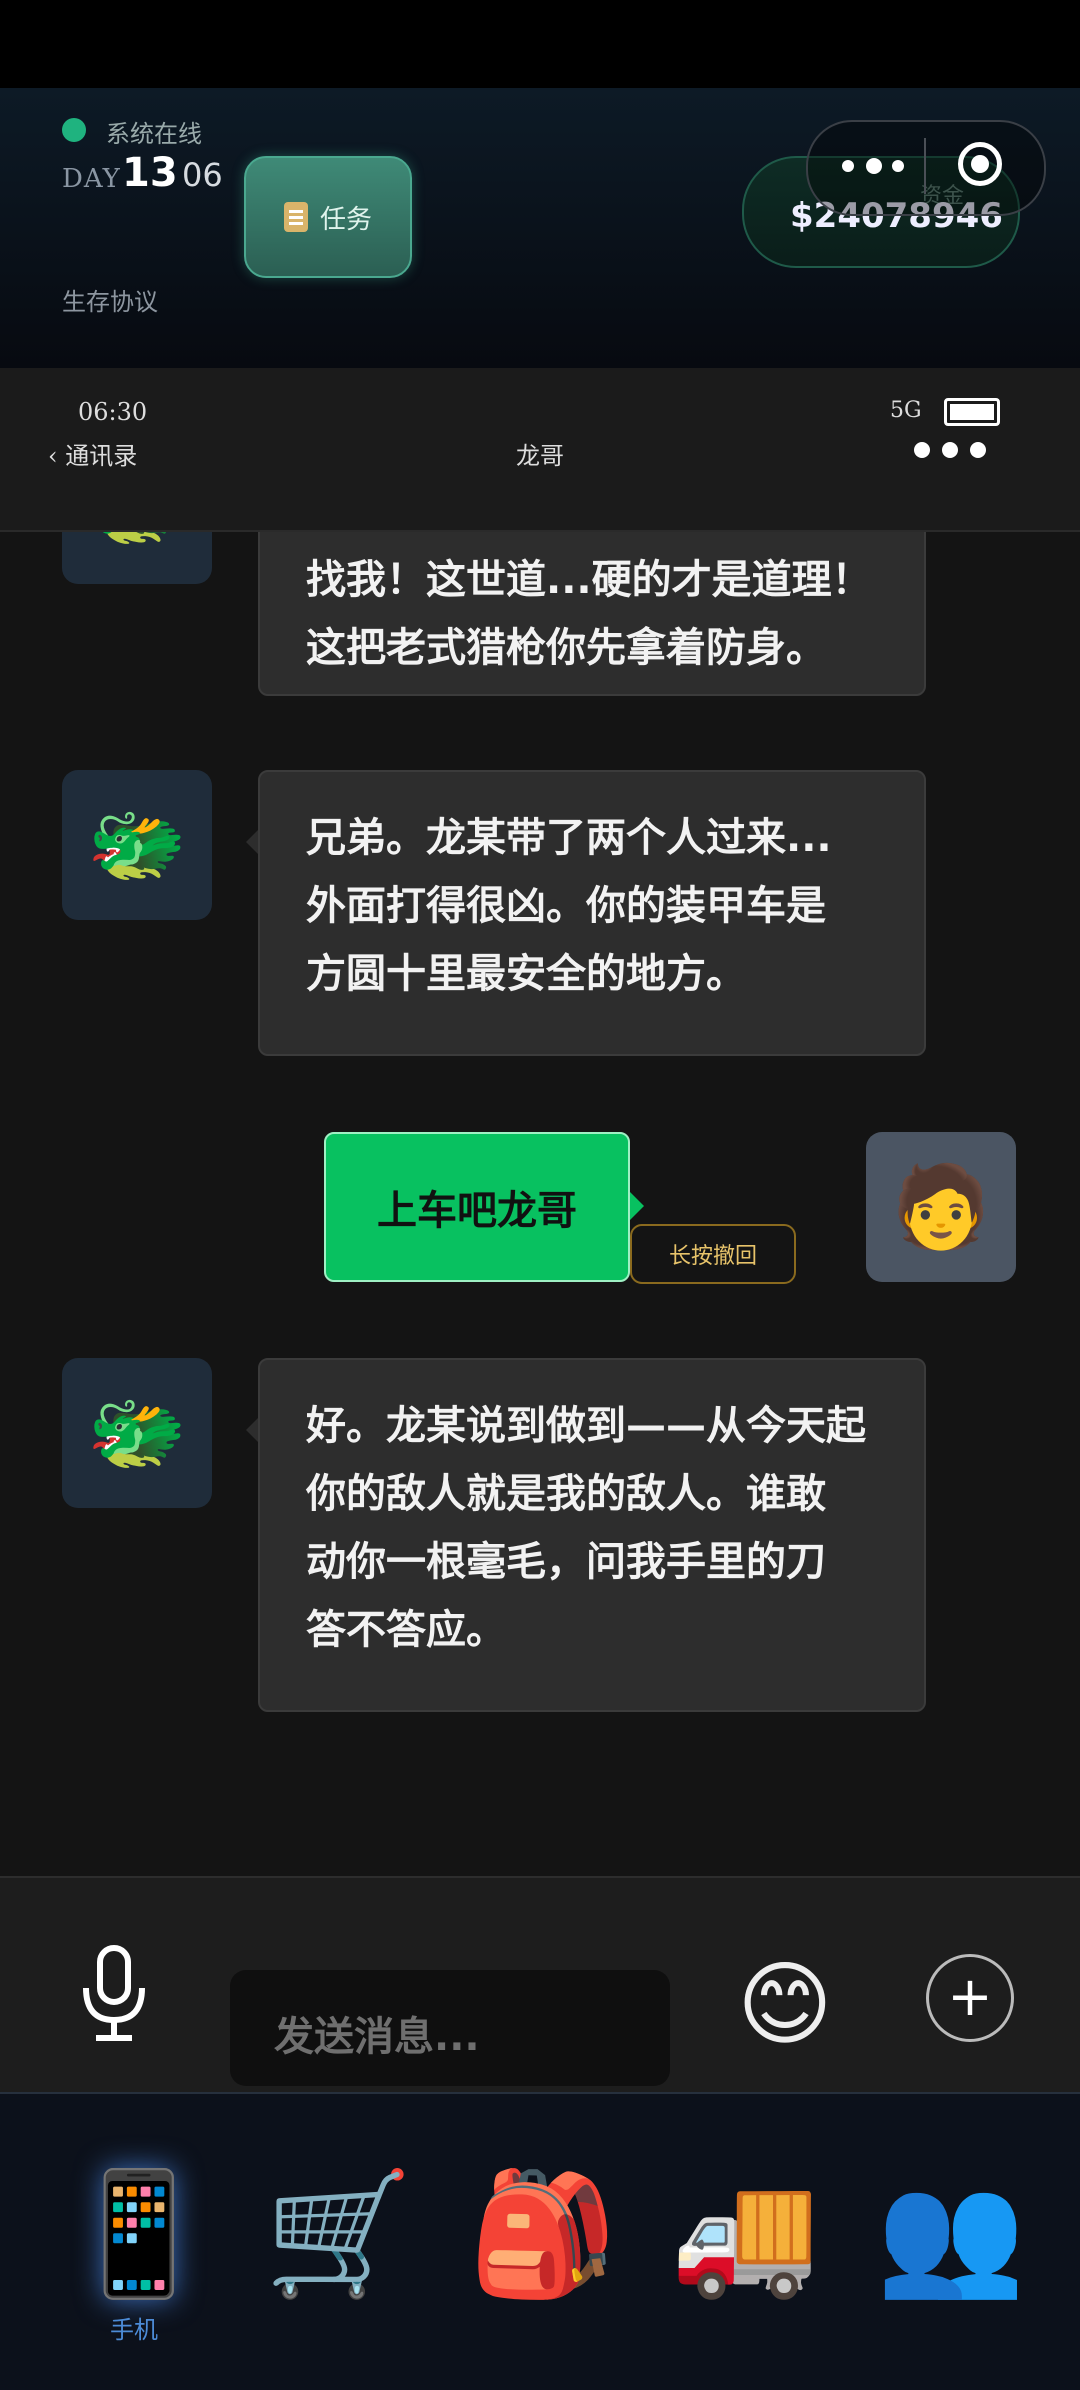 This screenshot has height=2390, width=1080. What do you see at coordinates (980, 164) in the screenshot?
I see `close-target-icon` at bounding box center [980, 164].